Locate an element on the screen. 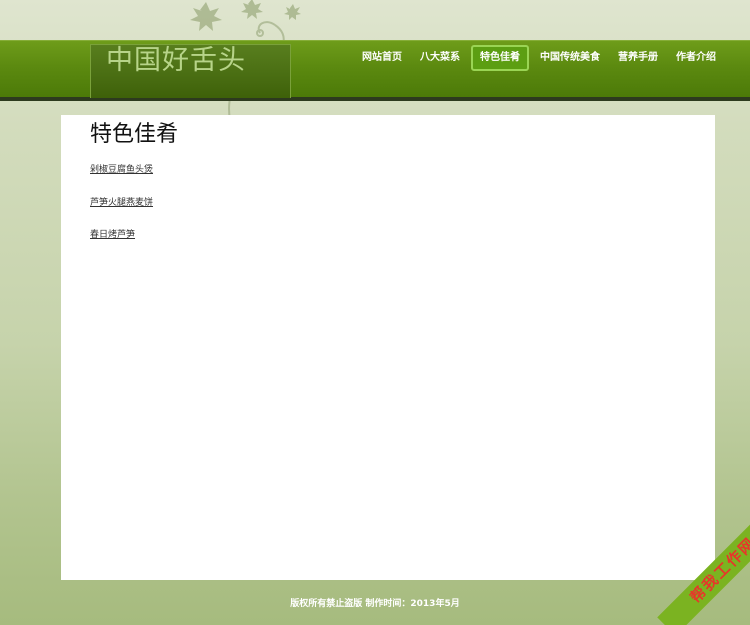 The height and width of the screenshot is (625, 750). nav-item-about-author: 作者介绍 is located at coordinates (696, 58).